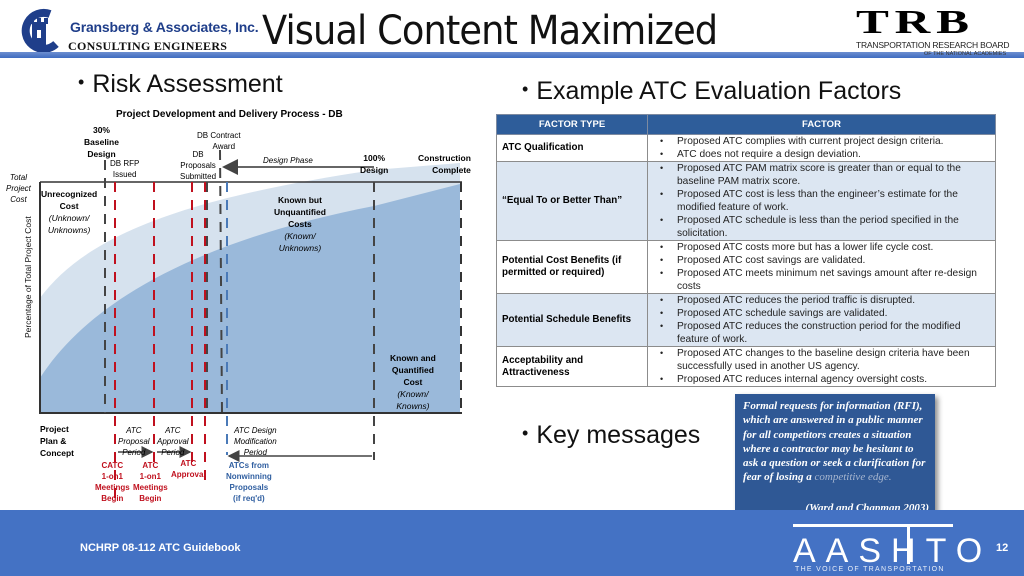 The width and height of the screenshot is (1024, 576). I want to click on proposals-submitted-label: DB Proposals Submitted, so click(198, 165).